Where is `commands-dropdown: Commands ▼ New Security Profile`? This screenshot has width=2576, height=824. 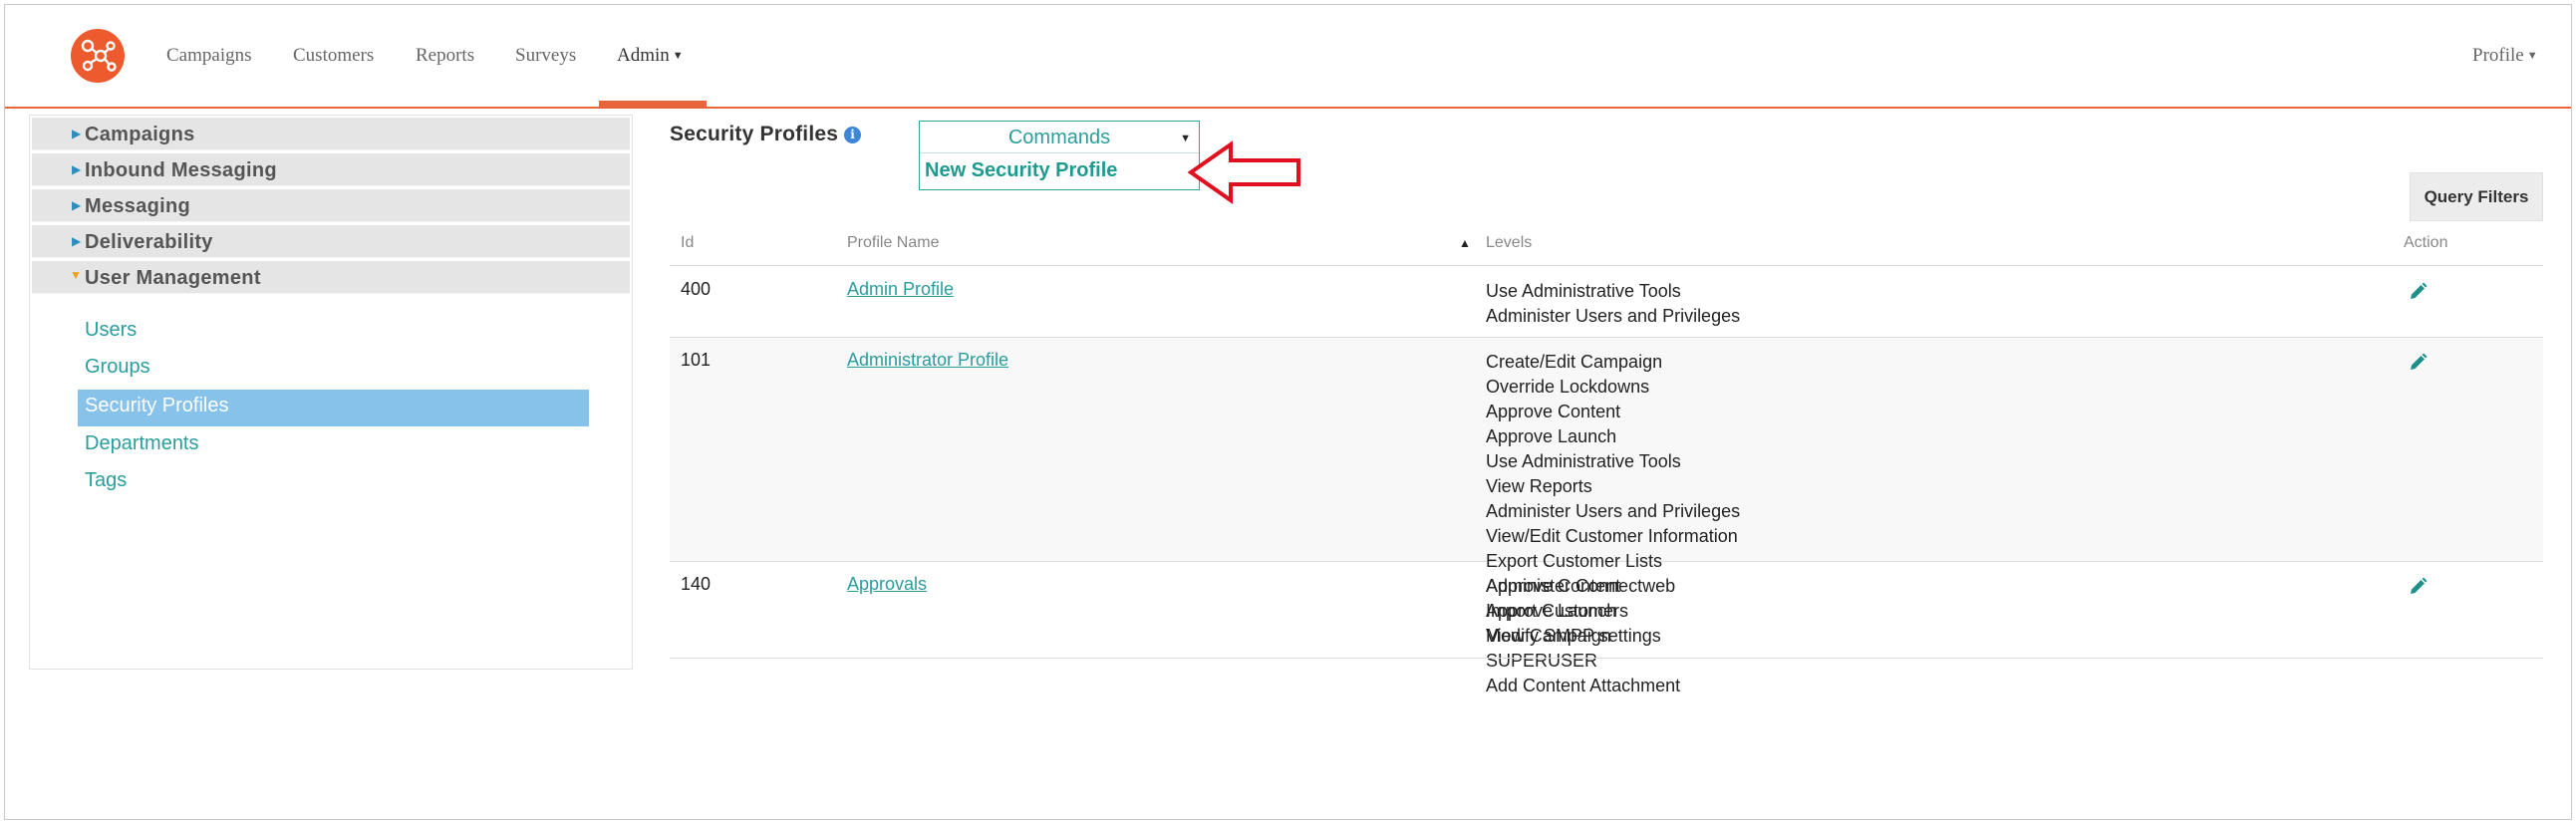
commands-dropdown: Commands ▼ New Security Profile is located at coordinates (1059, 155).